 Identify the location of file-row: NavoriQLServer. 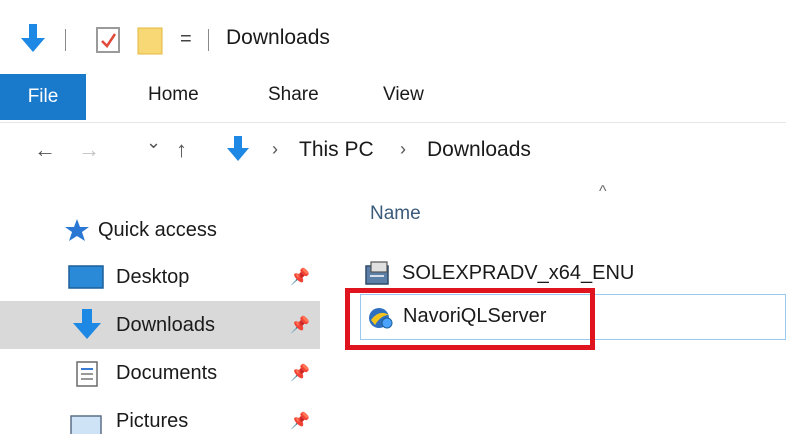
(573, 317).